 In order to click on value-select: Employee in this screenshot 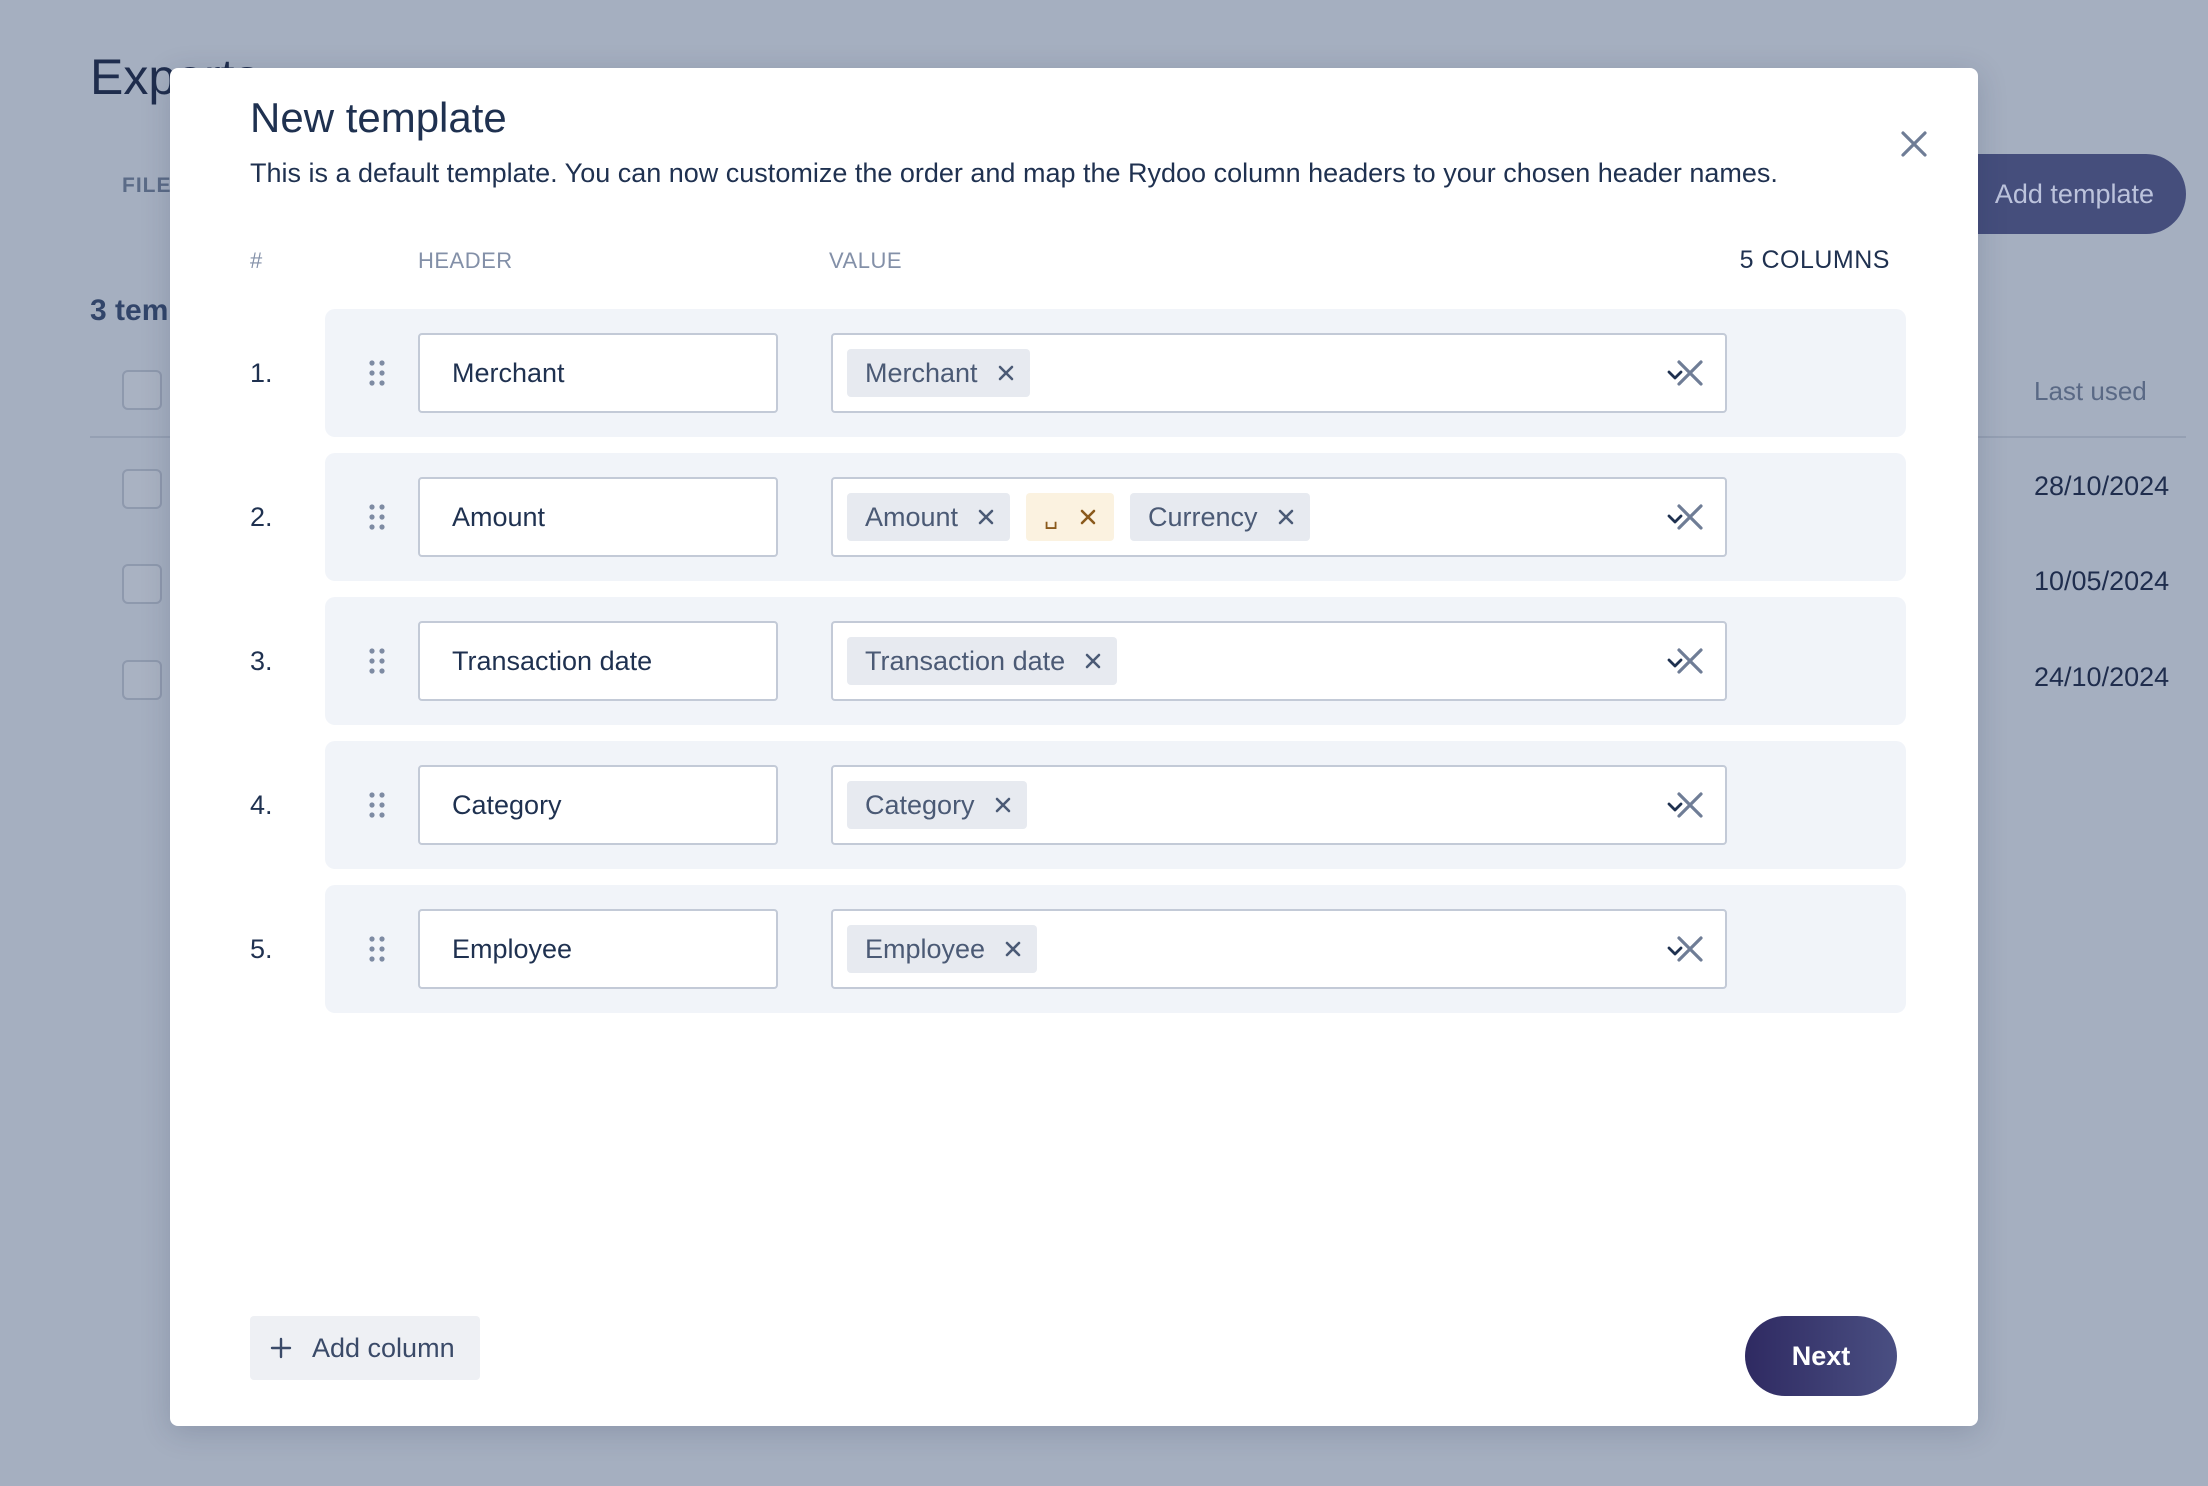, I will do `click(1279, 949)`.